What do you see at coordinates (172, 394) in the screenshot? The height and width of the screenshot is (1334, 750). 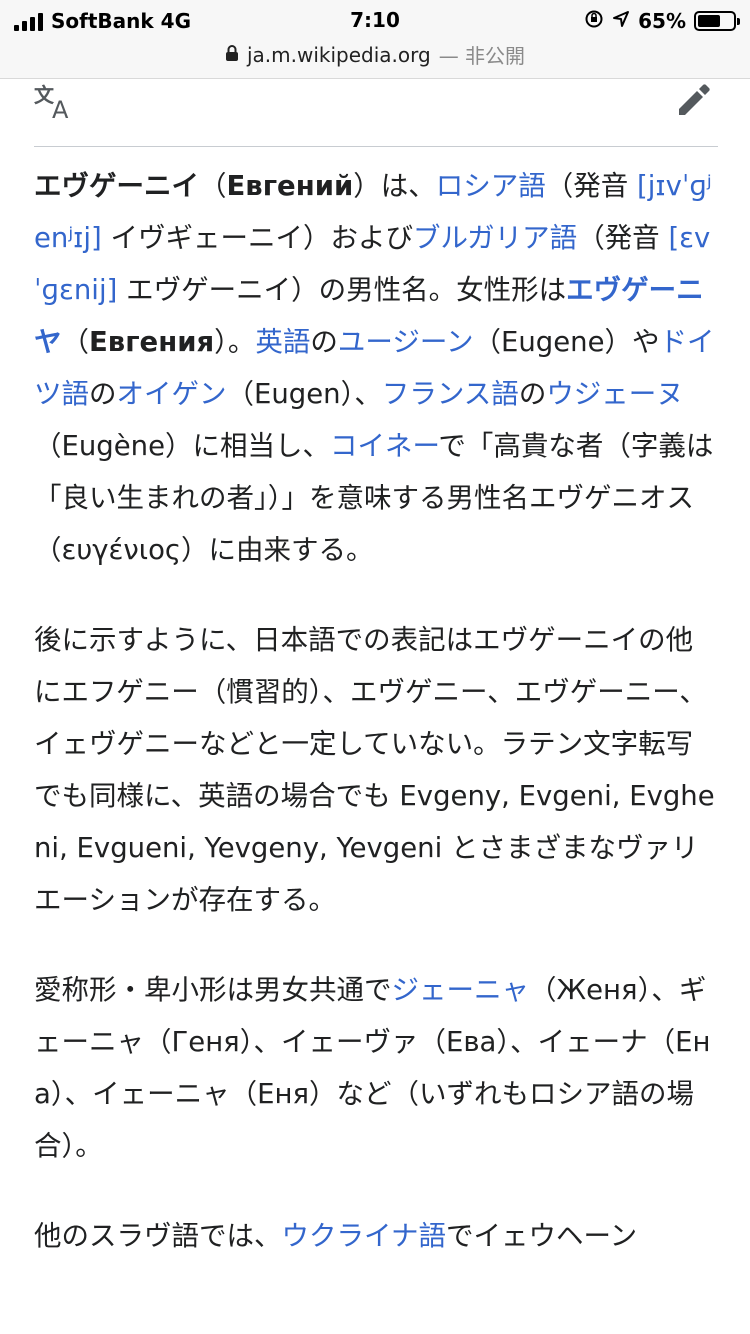 I see `inline-link: オイゲン` at bounding box center [172, 394].